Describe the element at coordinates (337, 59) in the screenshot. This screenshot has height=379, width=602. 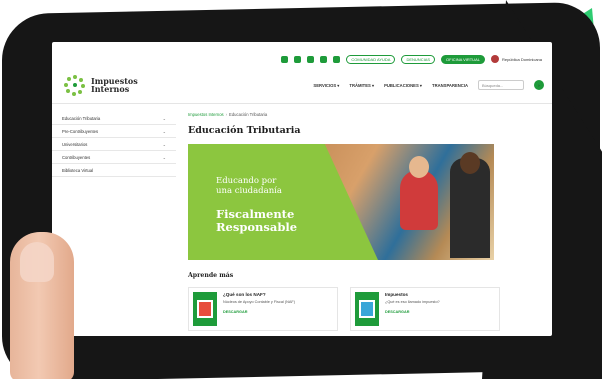
I see `youtube-icon` at that location.